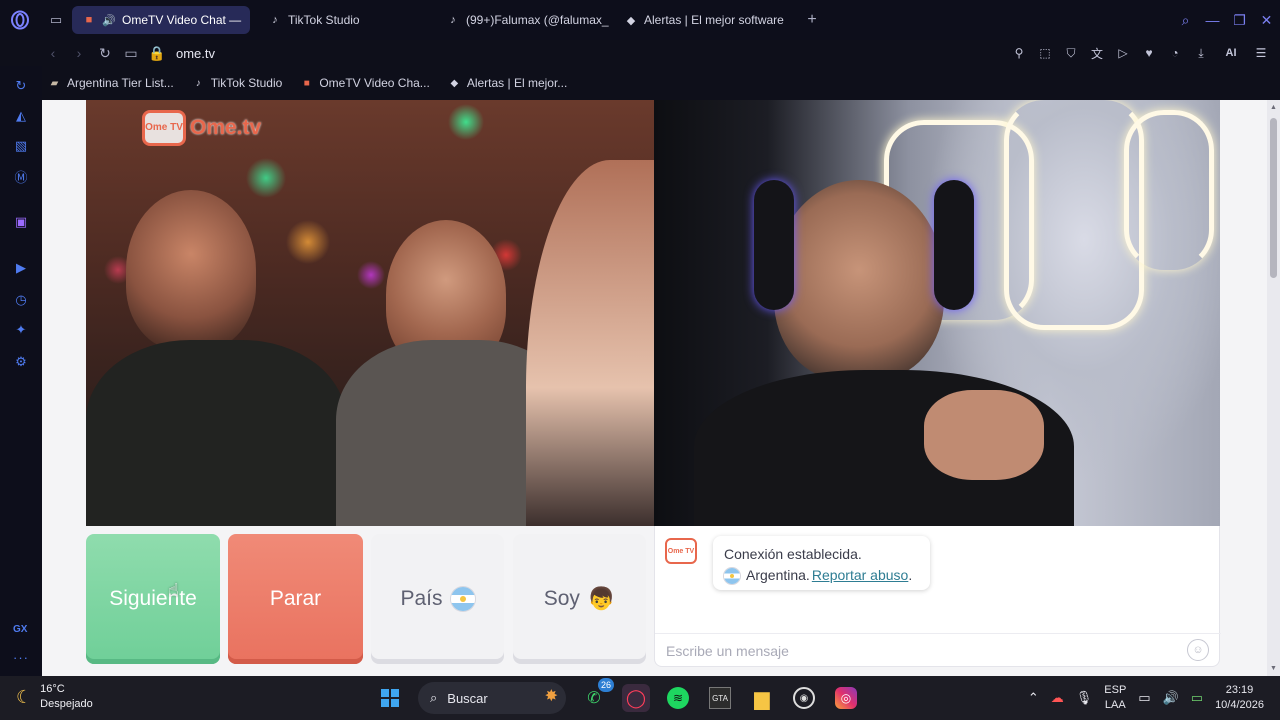  I want to click on download-icon: ⤓, so click(1201, 52).